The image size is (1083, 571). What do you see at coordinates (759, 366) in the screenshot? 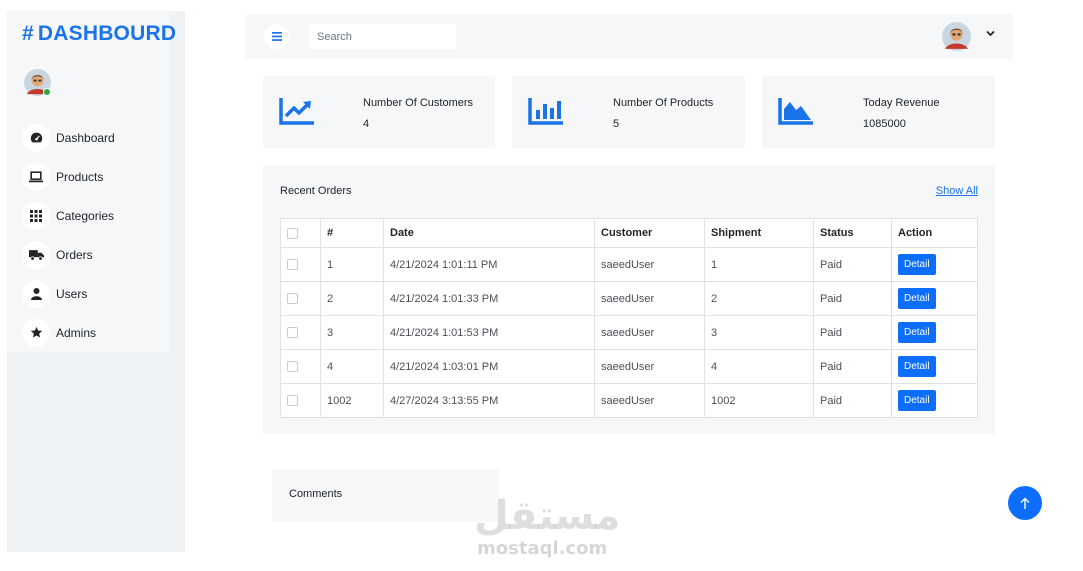
I see `order-shipment: 4` at bounding box center [759, 366].